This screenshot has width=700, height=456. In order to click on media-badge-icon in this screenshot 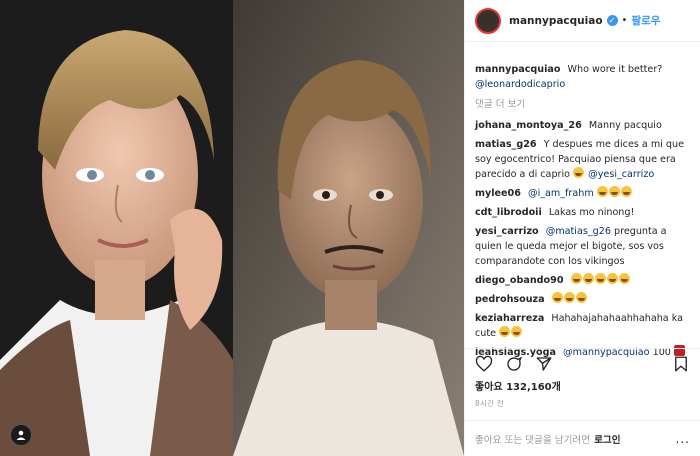, I will do `click(21, 435)`.